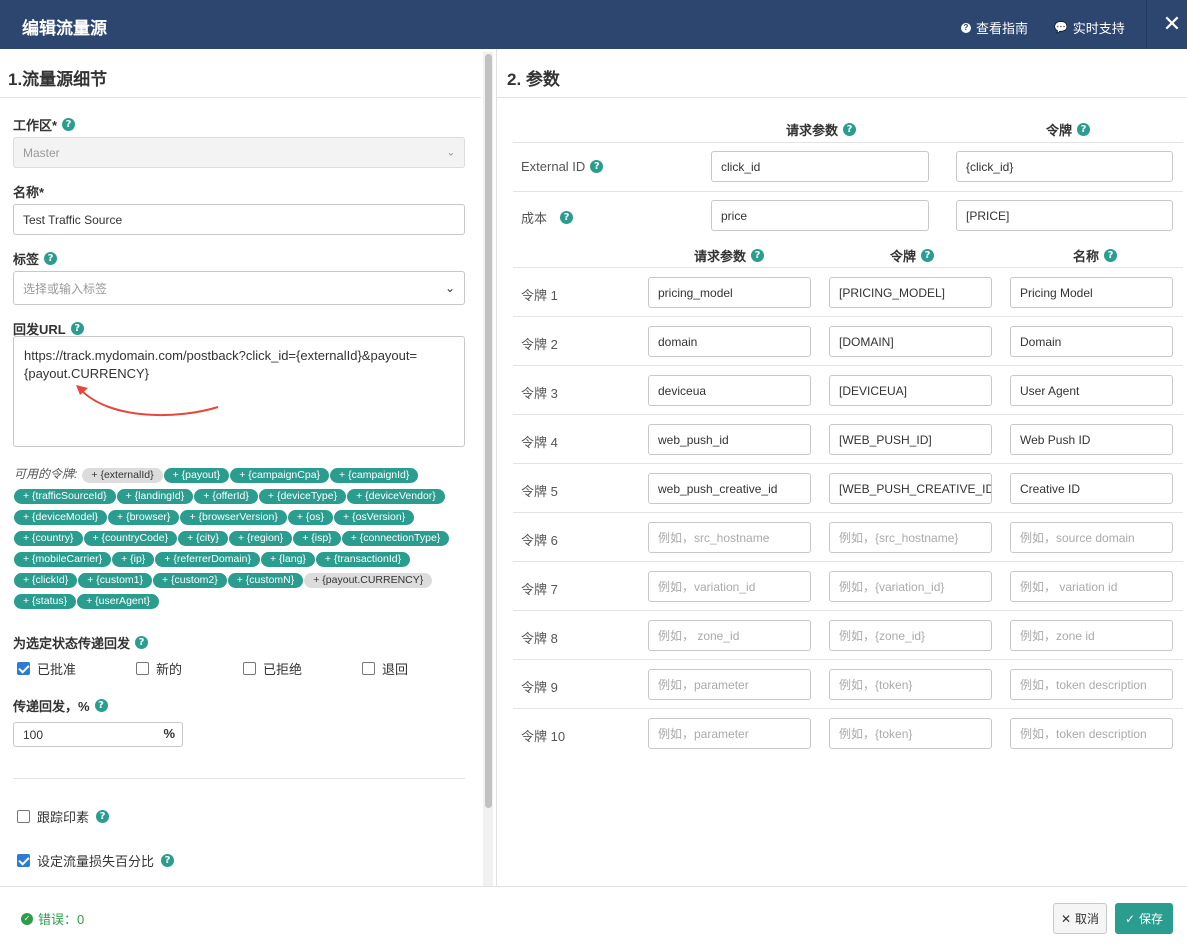 The height and width of the screenshot is (950, 1187). What do you see at coordinates (1098, 28) in the screenshot?
I see `live-support-label: 实时支持` at bounding box center [1098, 28].